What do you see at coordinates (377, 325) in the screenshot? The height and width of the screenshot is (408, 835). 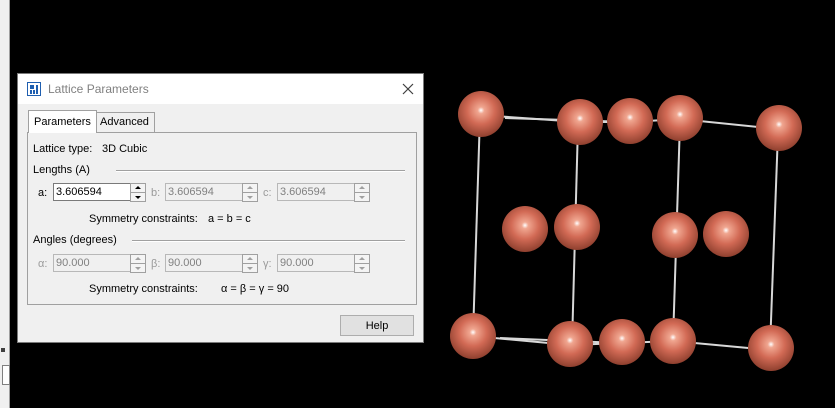 I see `help-button: Help` at bounding box center [377, 325].